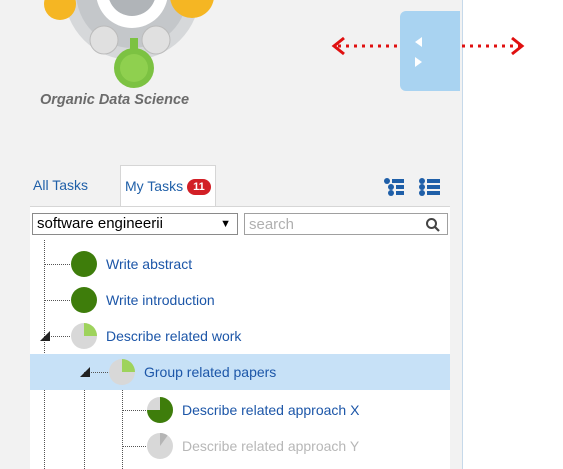 The image size is (563, 469). What do you see at coordinates (240, 264) in the screenshot?
I see `task-row: Write abstract` at bounding box center [240, 264].